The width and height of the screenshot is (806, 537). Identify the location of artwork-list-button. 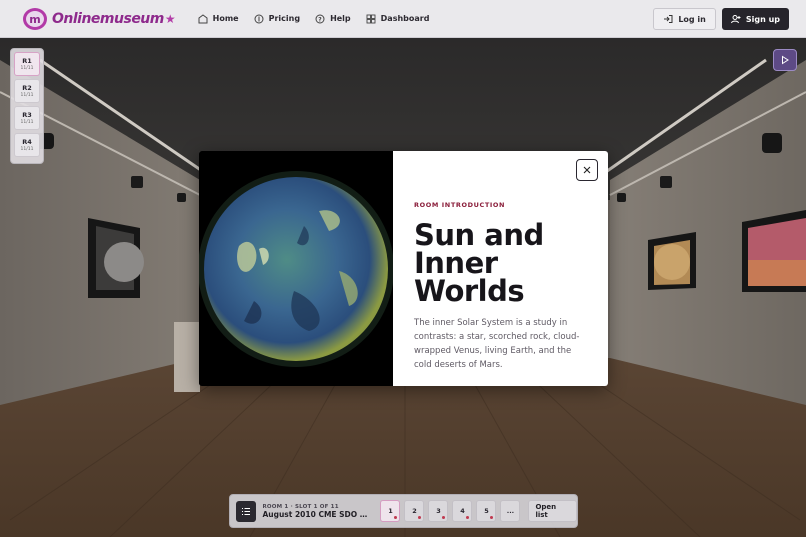
(246, 511).